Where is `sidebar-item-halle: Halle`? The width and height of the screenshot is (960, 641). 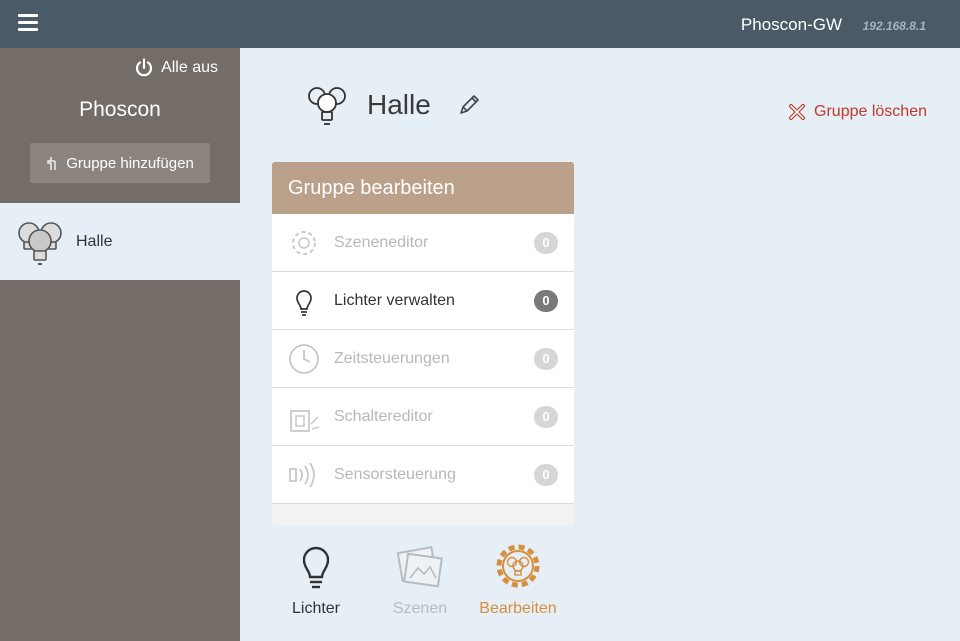 sidebar-item-halle: Halle is located at coordinates (120, 241).